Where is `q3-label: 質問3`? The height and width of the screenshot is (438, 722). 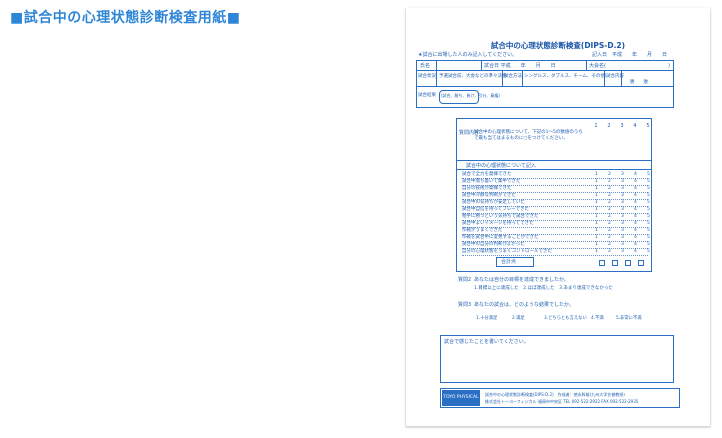 q3-label: 質問3 is located at coordinates (465, 305).